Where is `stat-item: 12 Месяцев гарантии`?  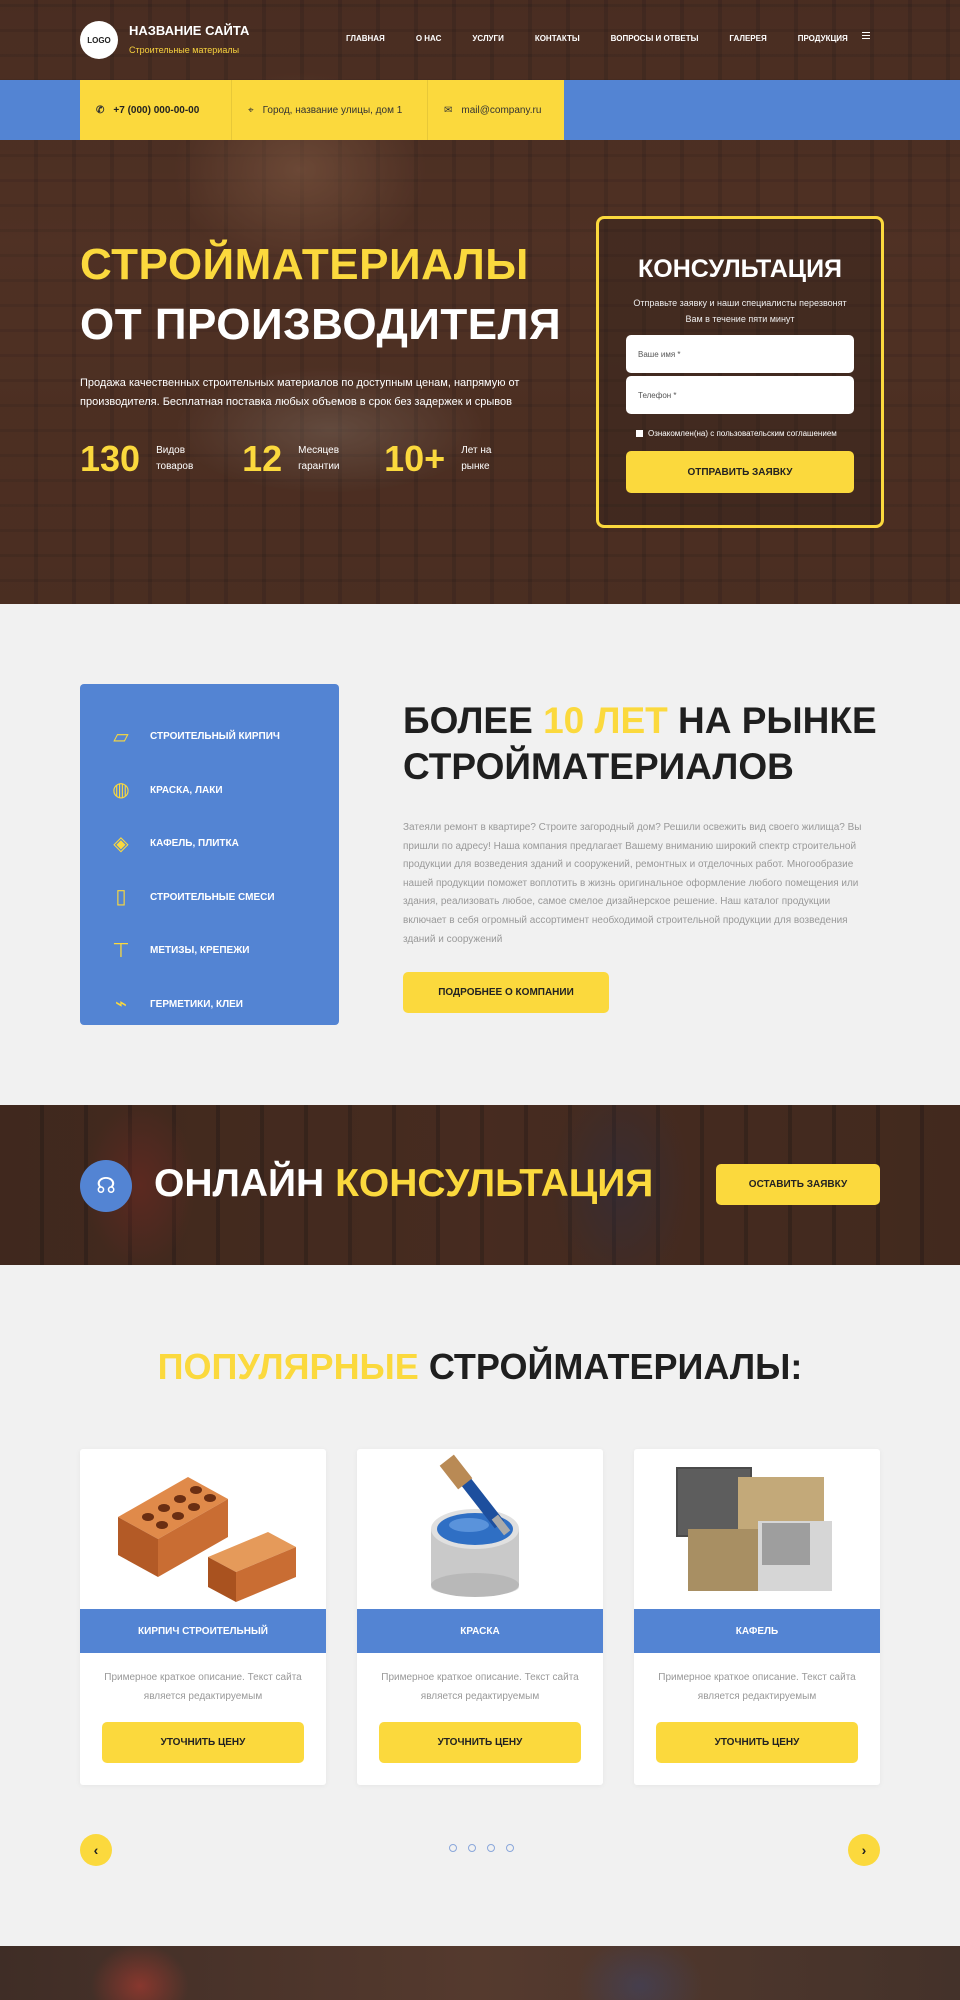
stat-item: 12 Месяцев гарантии is located at coordinates (300, 459).